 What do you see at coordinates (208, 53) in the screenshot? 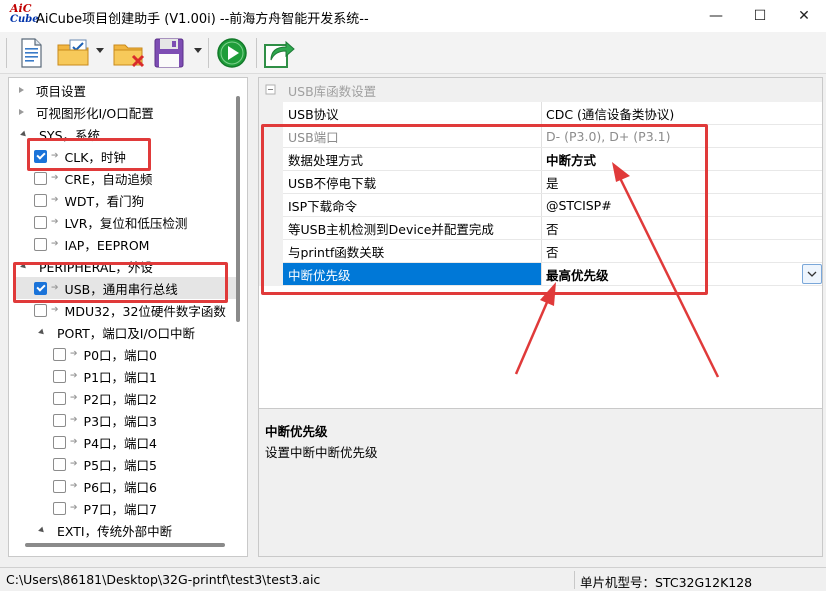
I see `toolbar-separator` at bounding box center [208, 53].